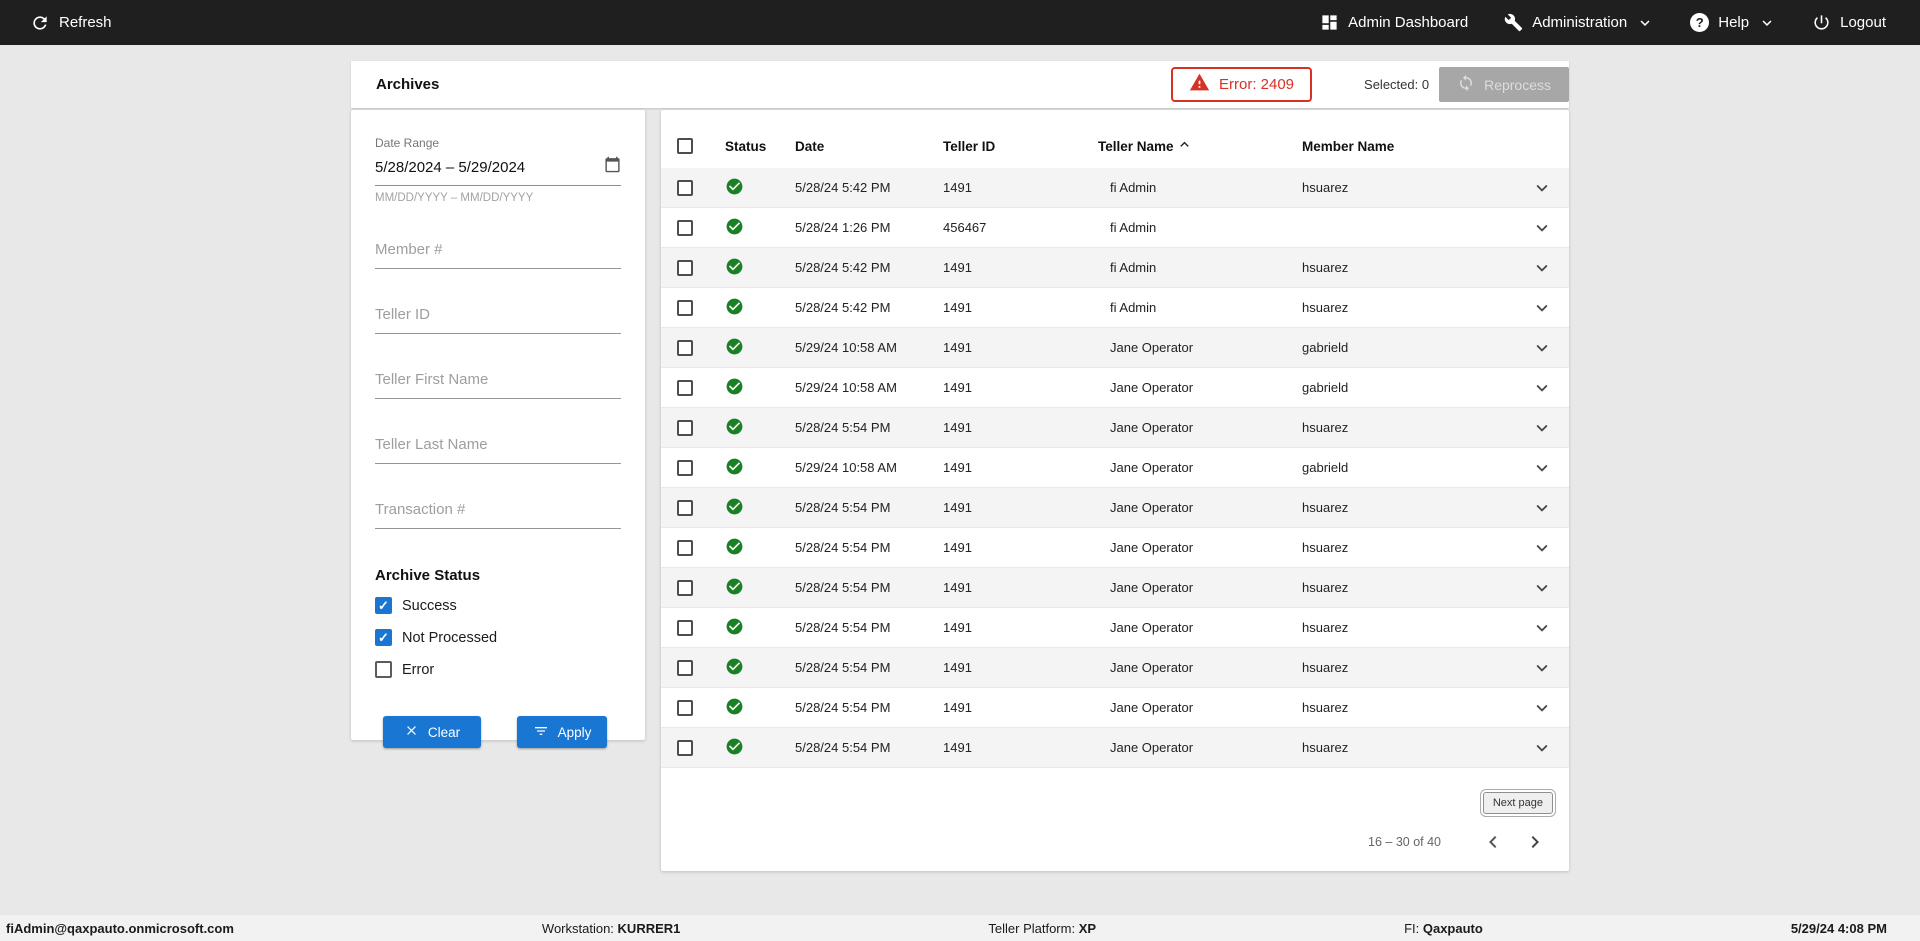  Describe the element at coordinates (1579, 22) in the screenshot. I see `administration-menu: Administration` at that location.